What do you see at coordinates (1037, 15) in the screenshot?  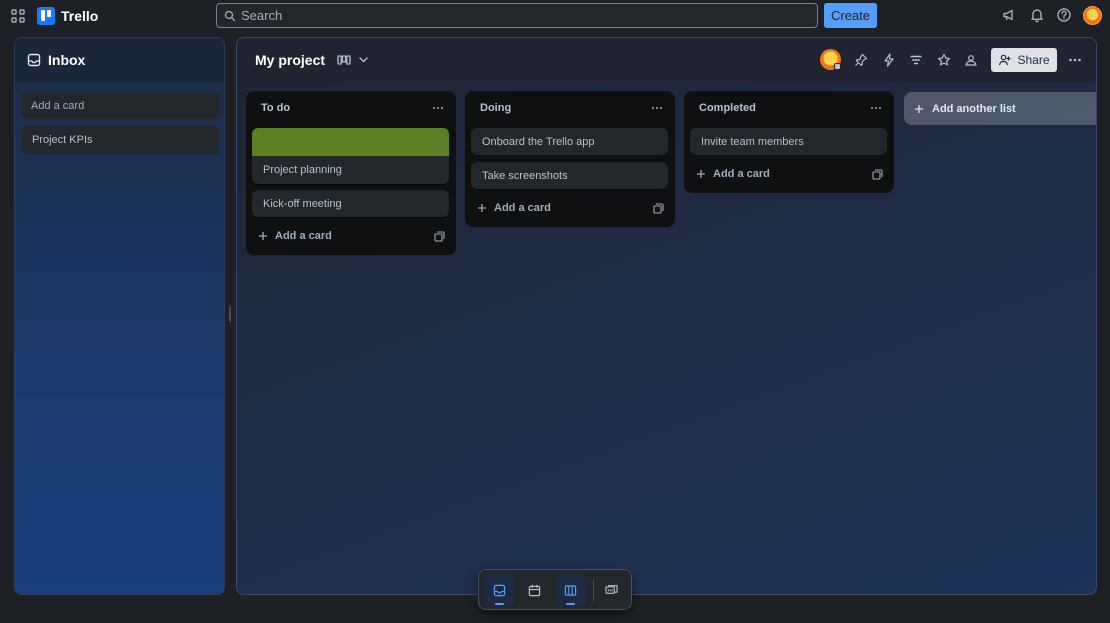 I see `bell-icon` at bounding box center [1037, 15].